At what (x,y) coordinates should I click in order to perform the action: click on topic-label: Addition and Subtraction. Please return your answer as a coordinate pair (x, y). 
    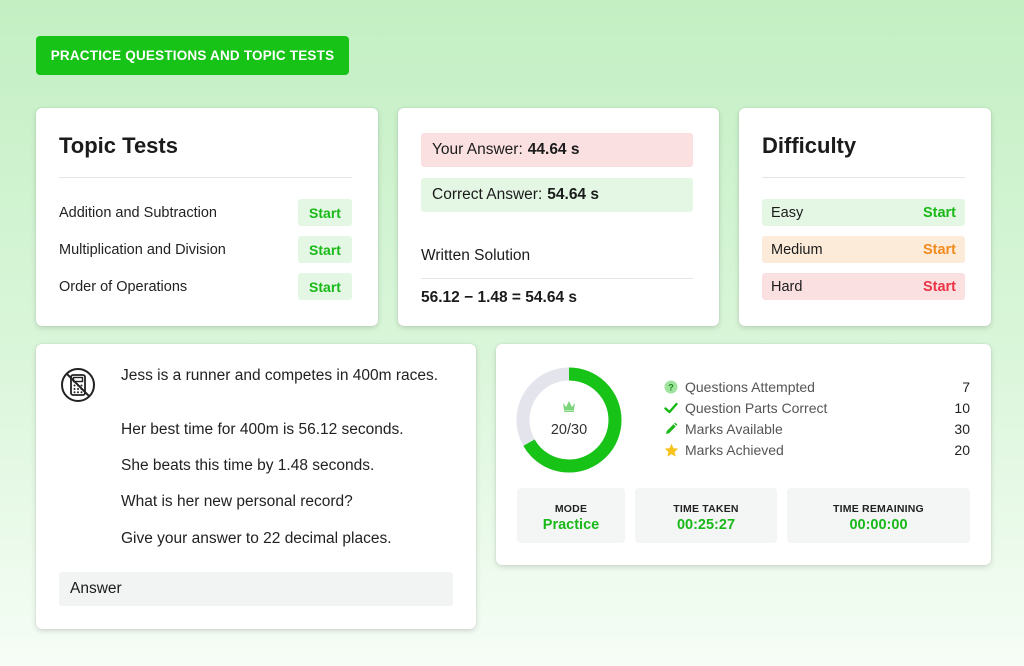
    Looking at the image, I should click on (138, 212).